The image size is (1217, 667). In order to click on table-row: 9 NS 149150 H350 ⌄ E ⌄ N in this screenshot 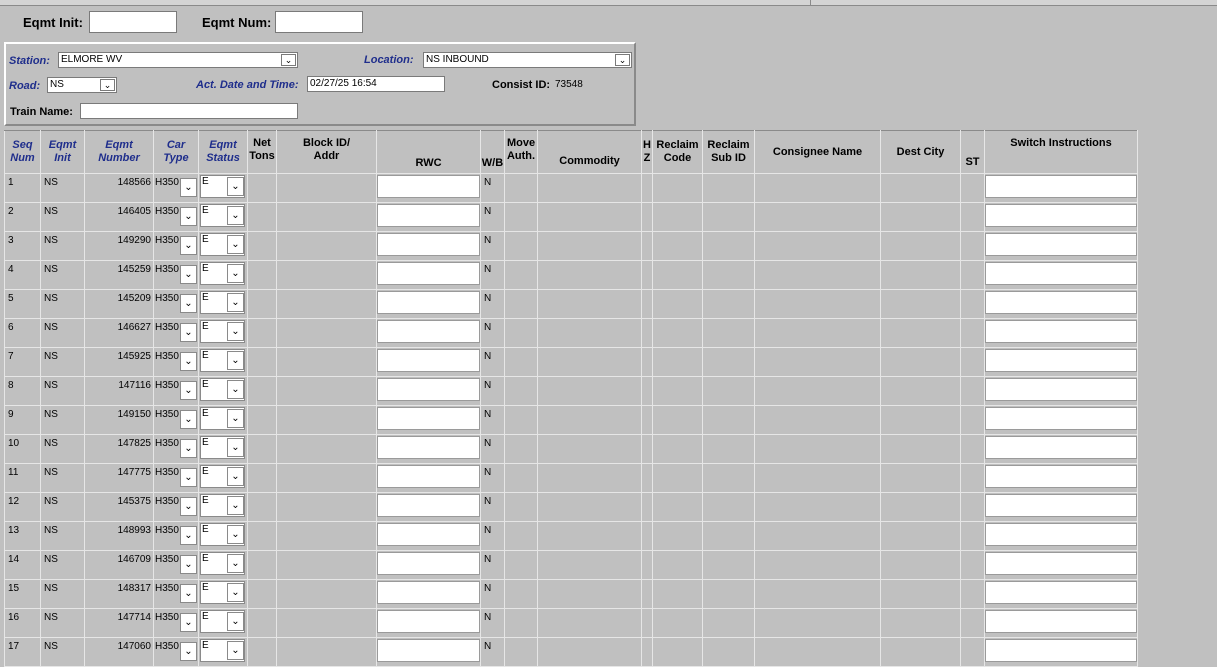, I will do `click(571, 420)`.